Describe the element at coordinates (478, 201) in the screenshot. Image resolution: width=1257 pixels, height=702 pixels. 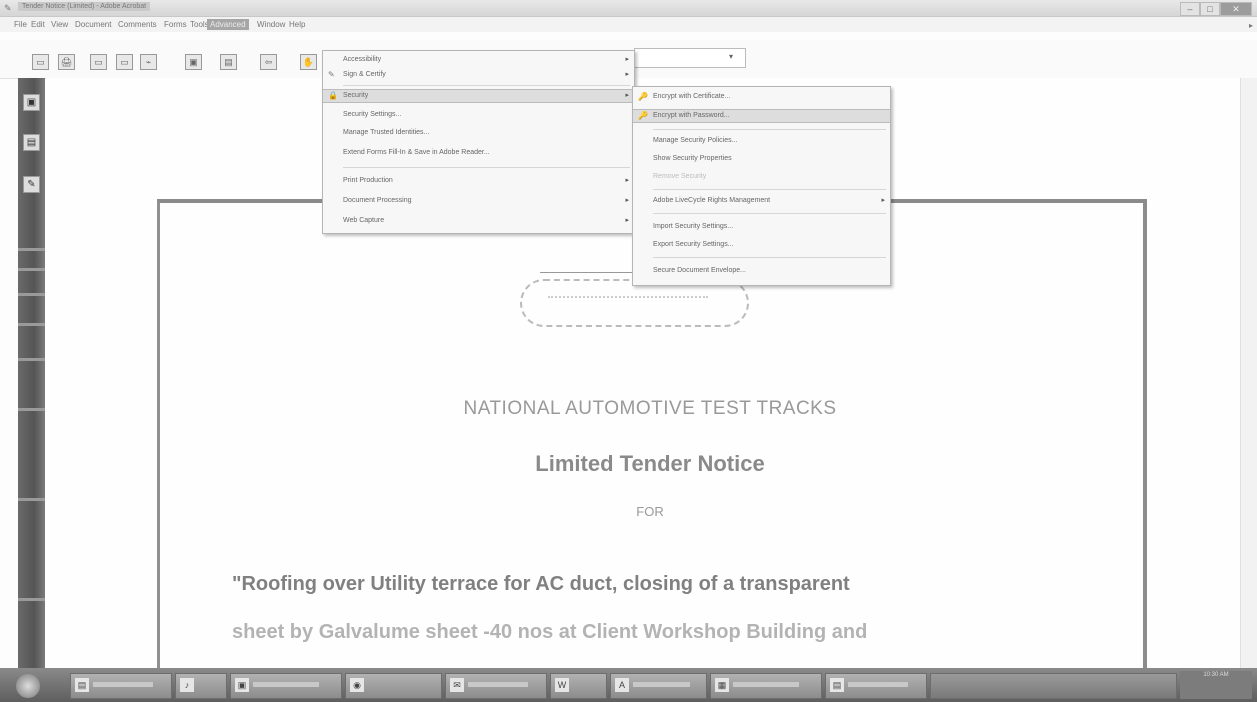
I see `menu-item-document-processing: Document Processing ▸` at that location.